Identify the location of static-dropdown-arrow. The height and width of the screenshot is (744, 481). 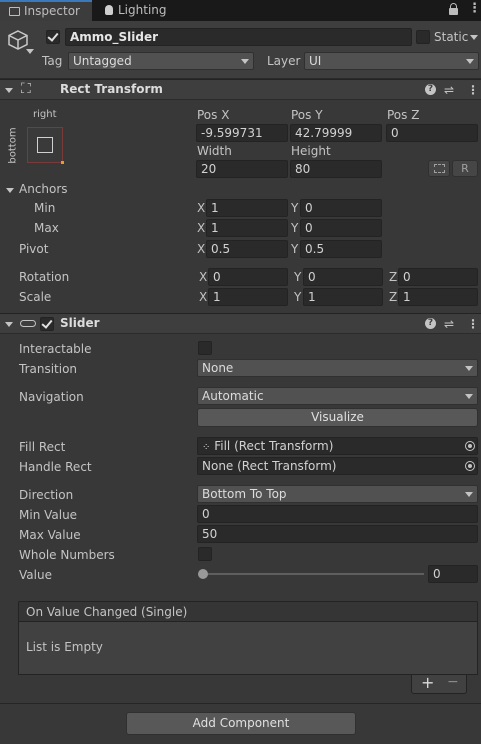
(474, 37).